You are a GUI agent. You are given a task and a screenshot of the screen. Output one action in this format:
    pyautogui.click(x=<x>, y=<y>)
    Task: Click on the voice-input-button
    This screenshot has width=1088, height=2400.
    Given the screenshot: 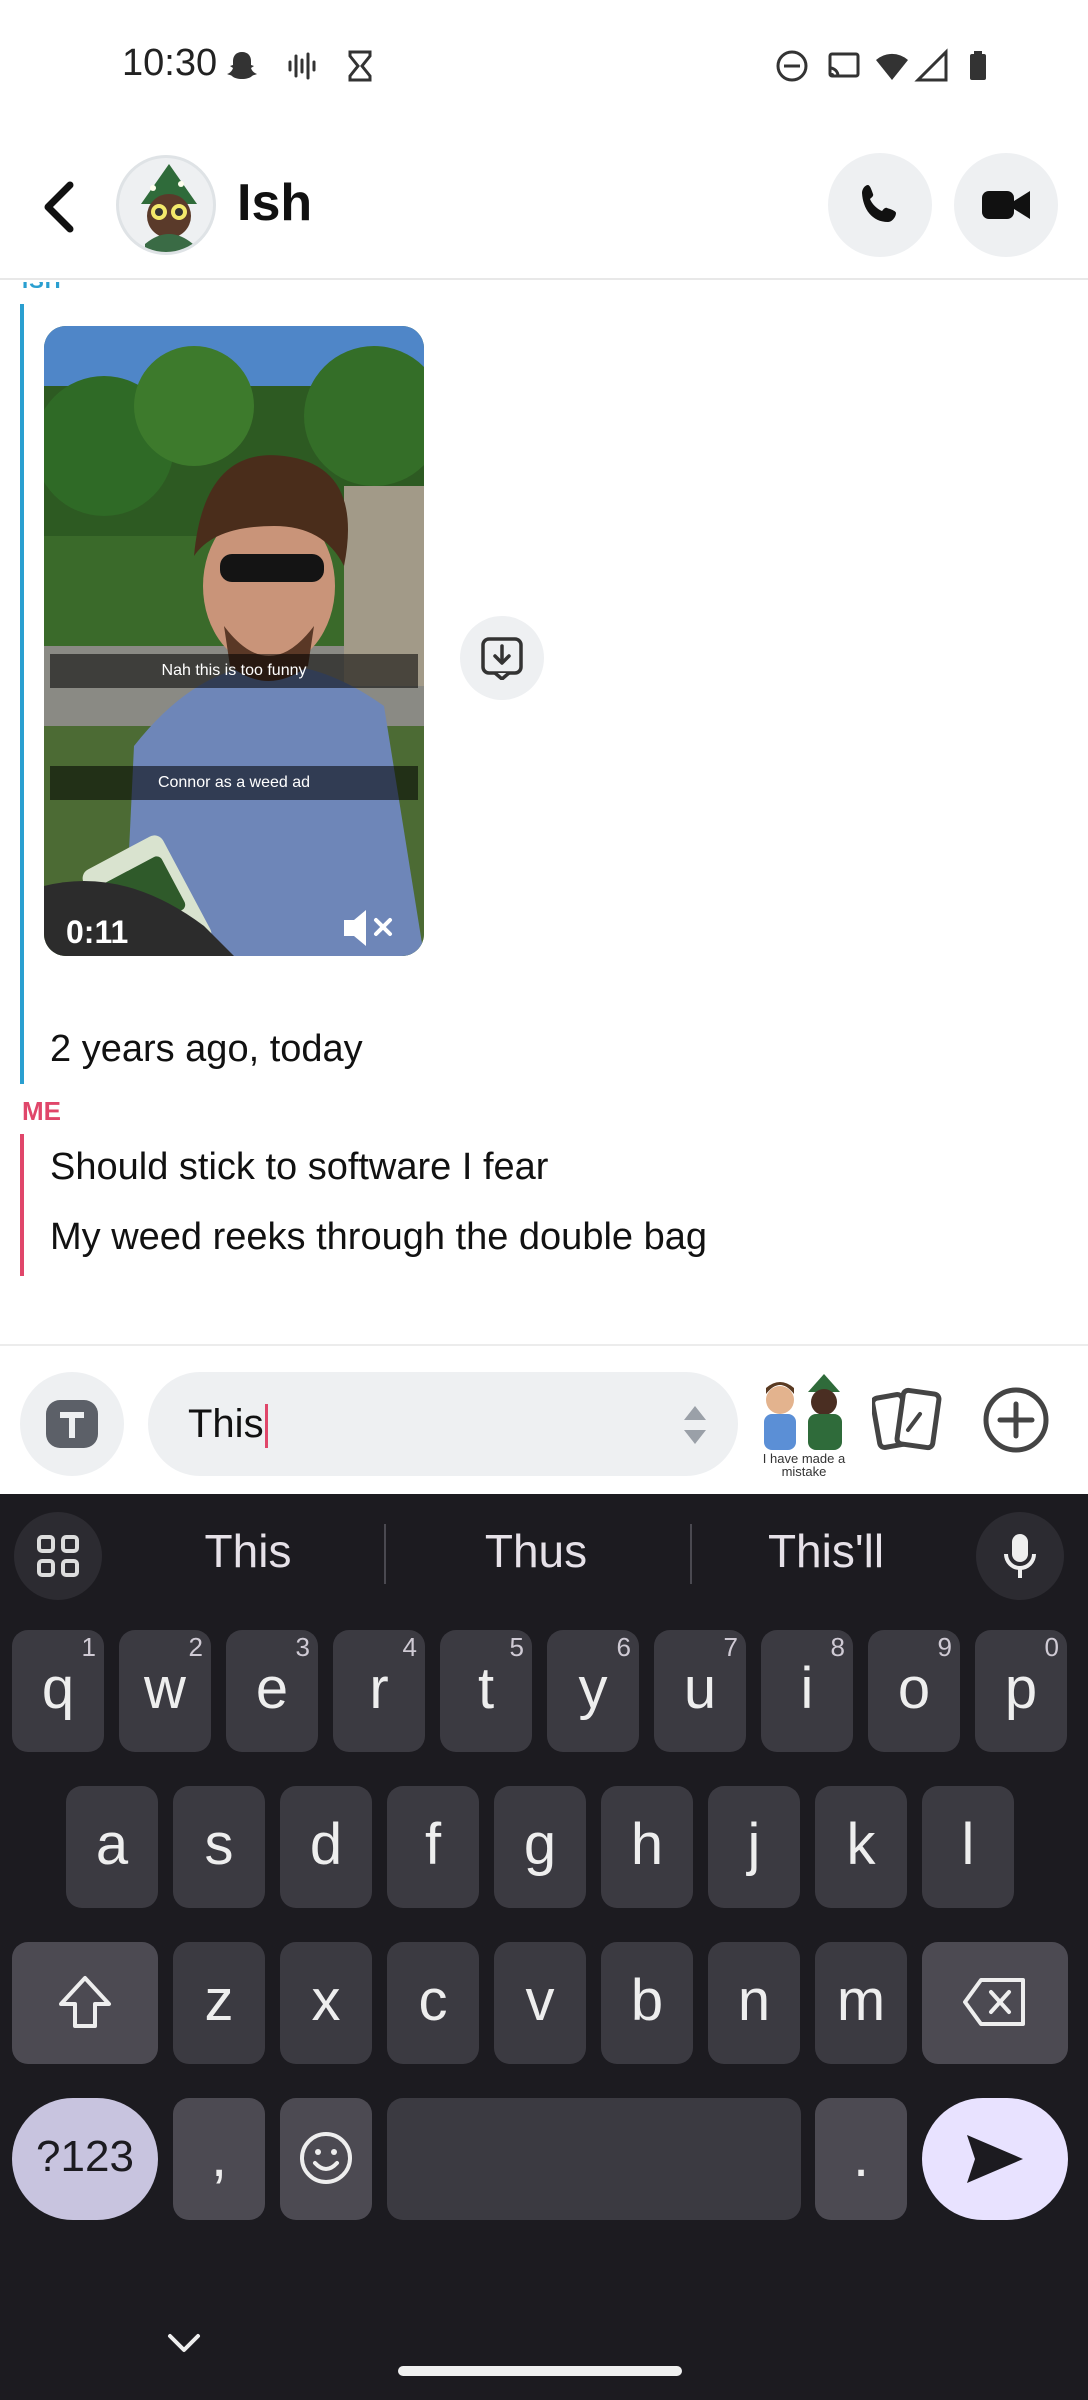 What is the action you would take?
    pyautogui.click(x=1020, y=1556)
    